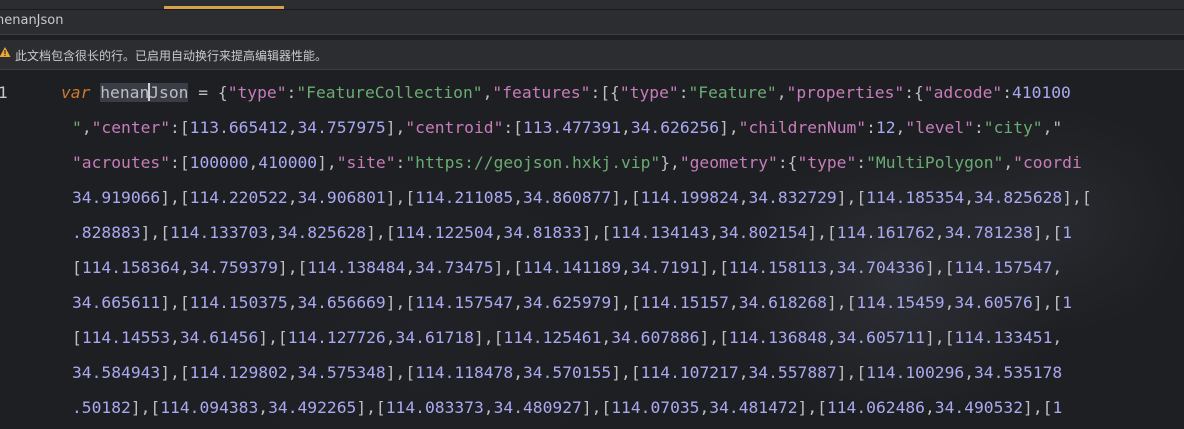  I want to click on operator: =, so click(203, 92).